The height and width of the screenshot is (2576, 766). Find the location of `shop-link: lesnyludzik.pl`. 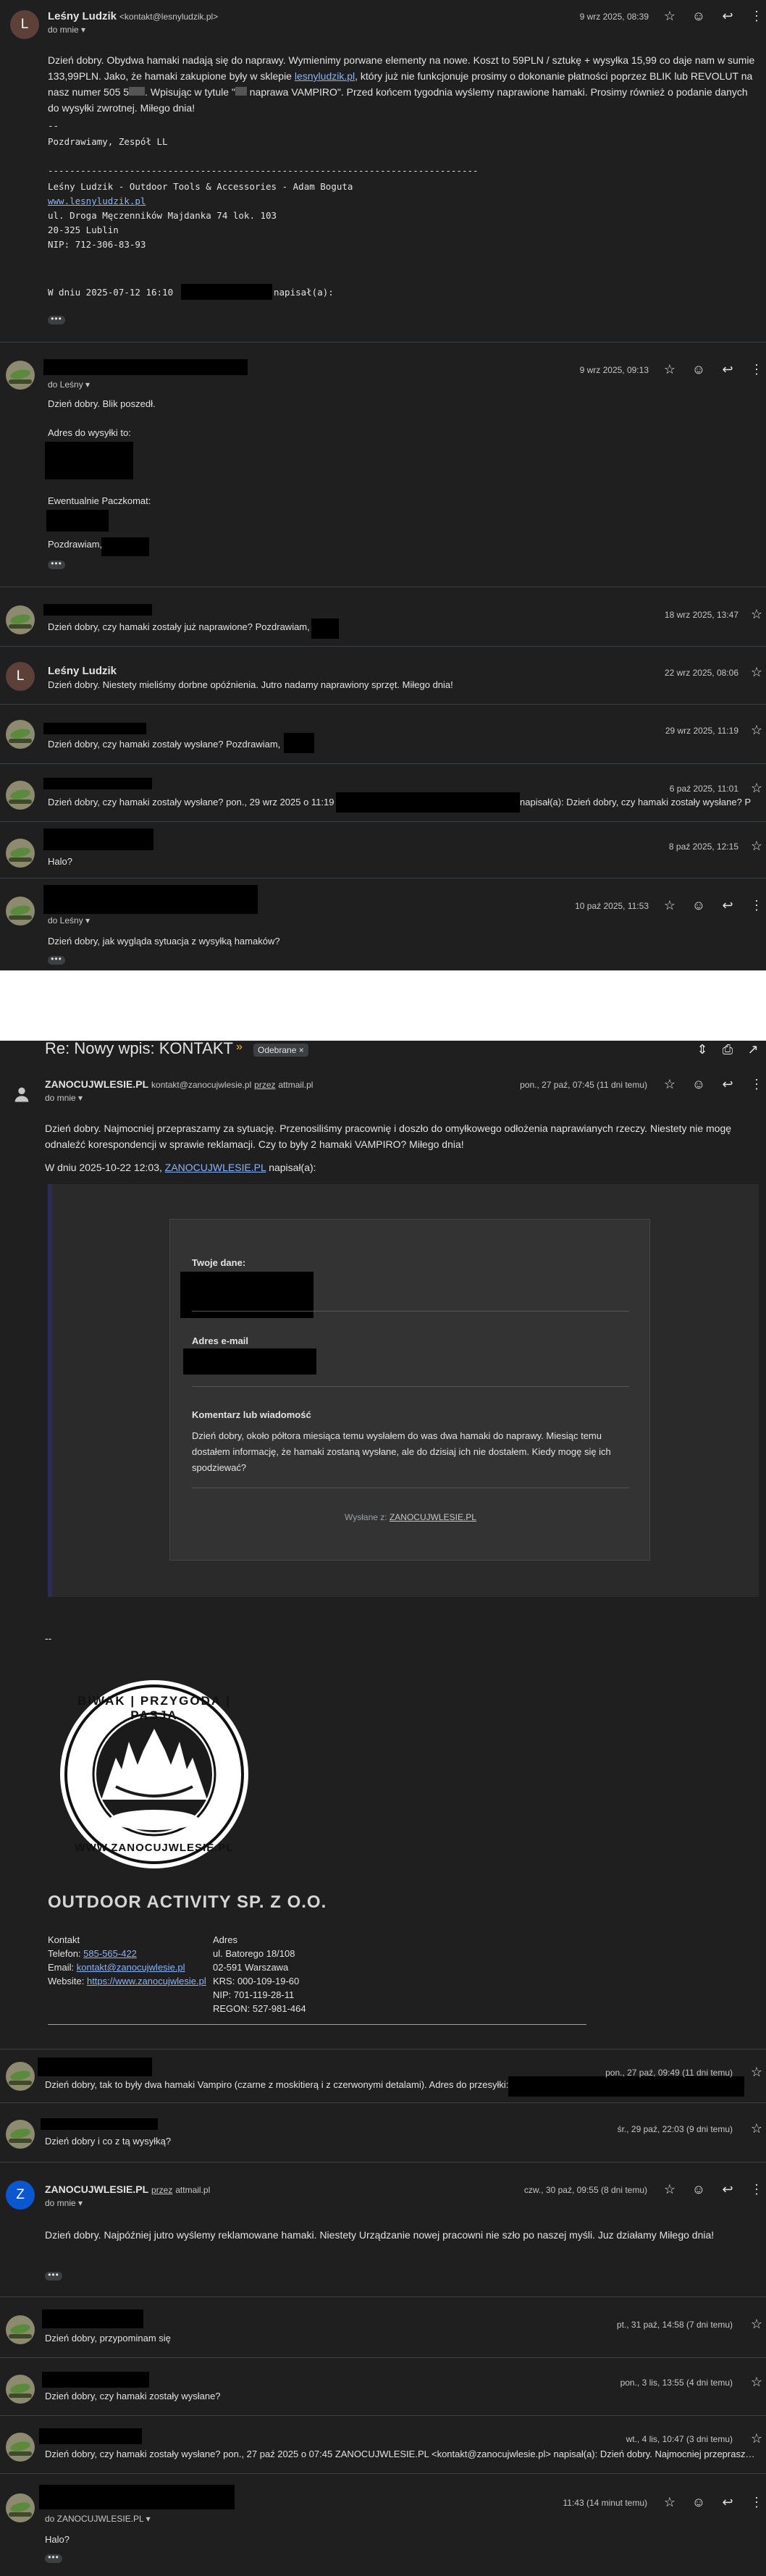

shop-link: lesnyludzik.pl is located at coordinates (325, 76).